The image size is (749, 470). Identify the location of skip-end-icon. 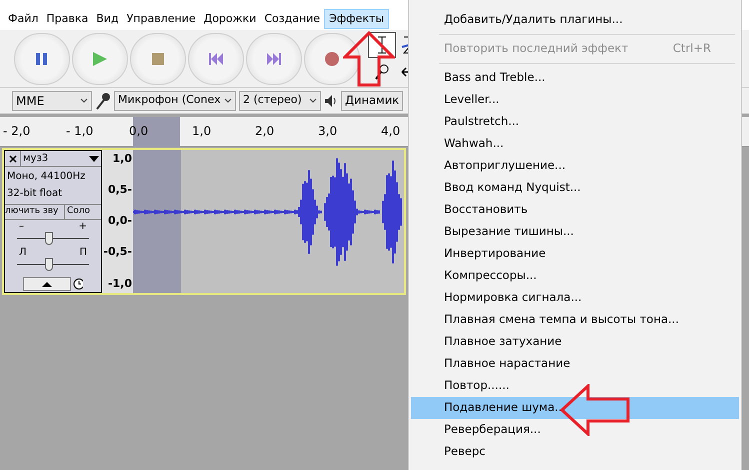
(274, 59).